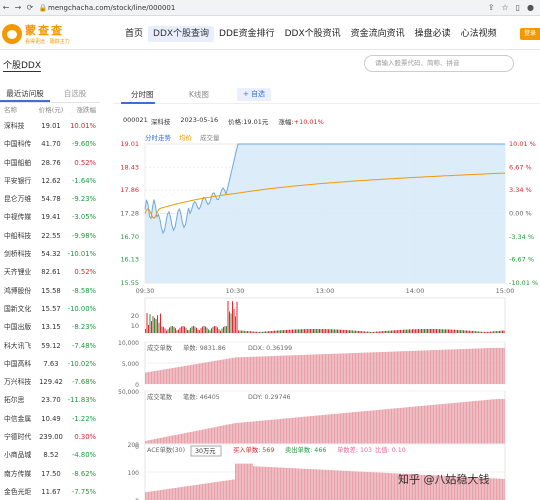  I want to click on stock-list-row: 中视传媒 19.41 -3.05%, so click(50, 217).